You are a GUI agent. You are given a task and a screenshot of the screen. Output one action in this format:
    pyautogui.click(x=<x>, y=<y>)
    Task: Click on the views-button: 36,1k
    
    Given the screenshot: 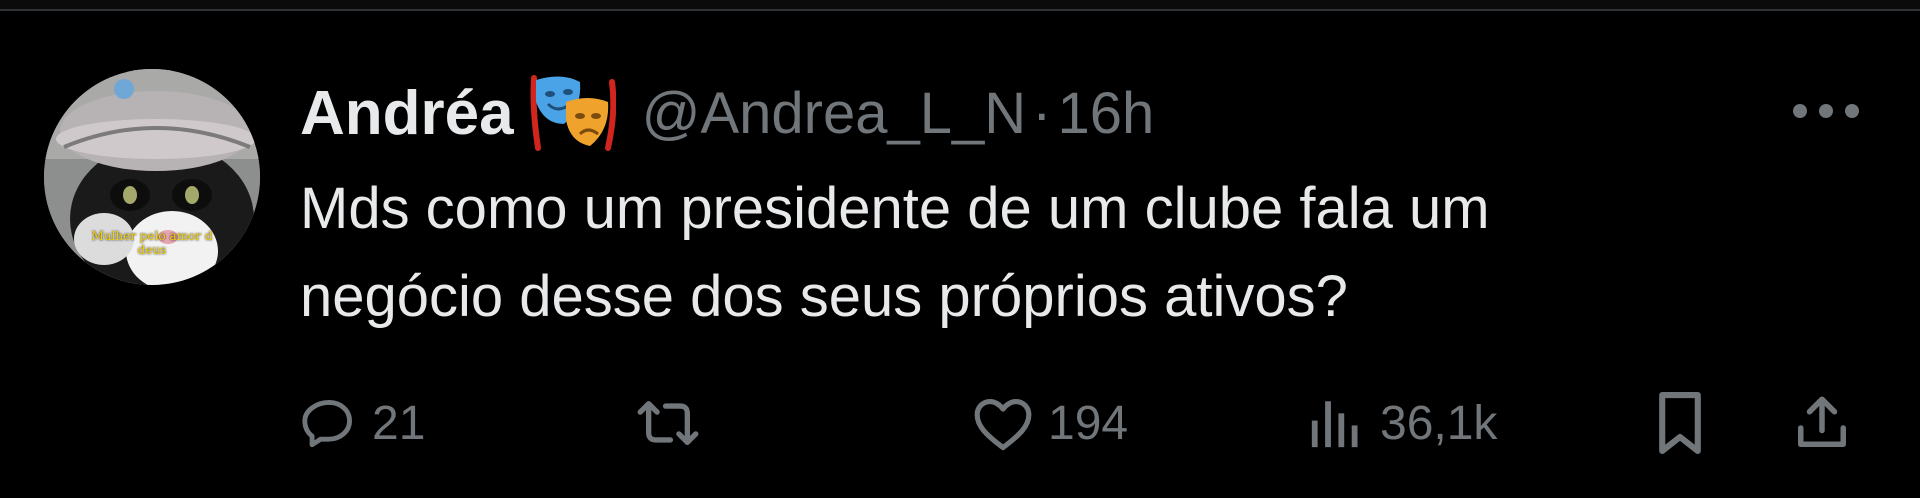 What is the action you would take?
    pyautogui.click(x=1401, y=423)
    